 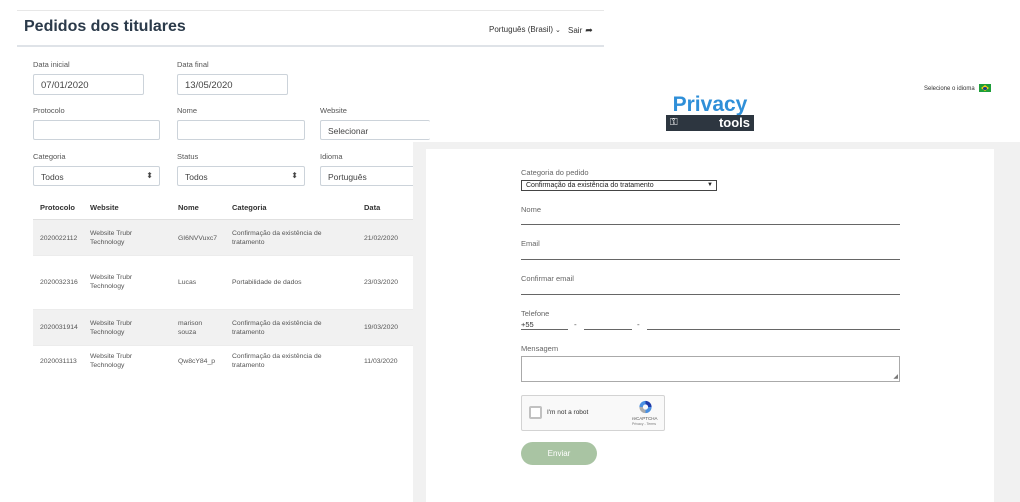 I want to click on column-header-name: Nome, so click(x=188, y=207).